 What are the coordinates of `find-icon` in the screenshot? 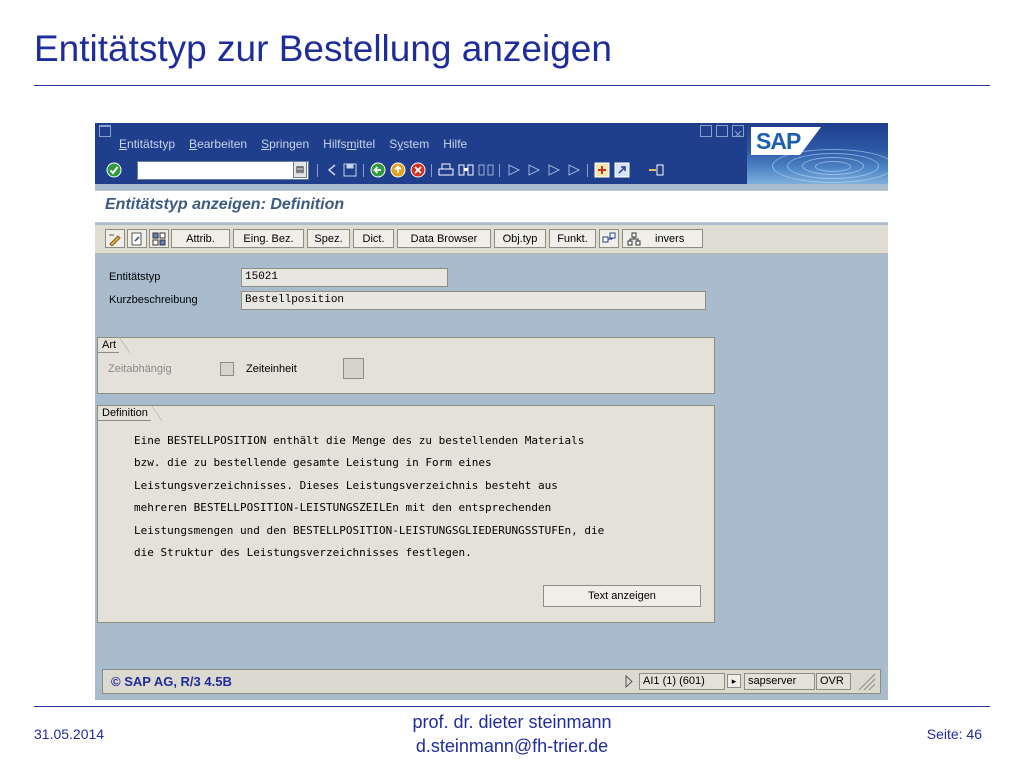 It's located at (466, 170).